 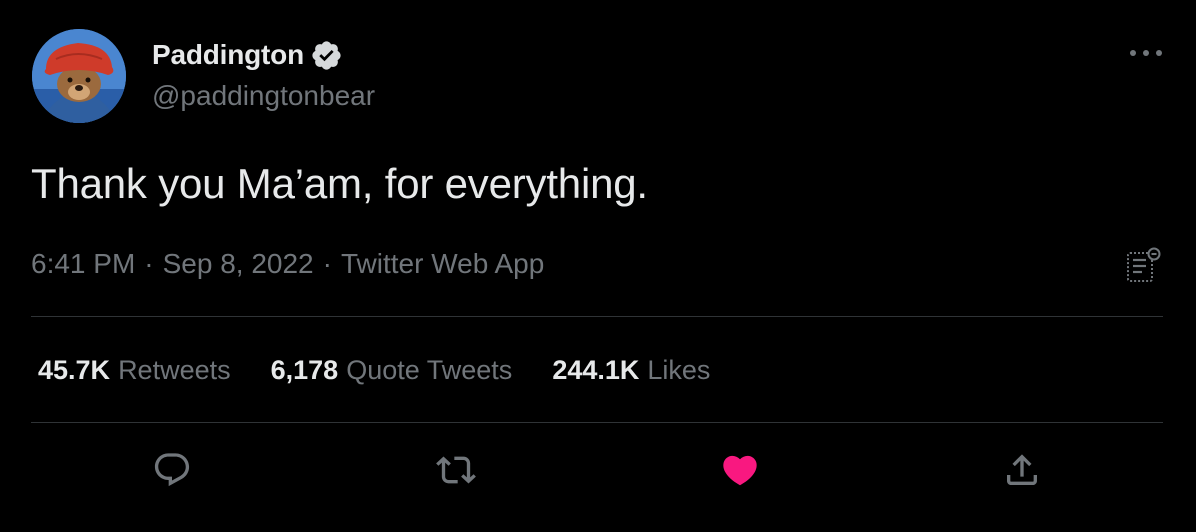 I want to click on reply-icon, so click(x=172, y=470).